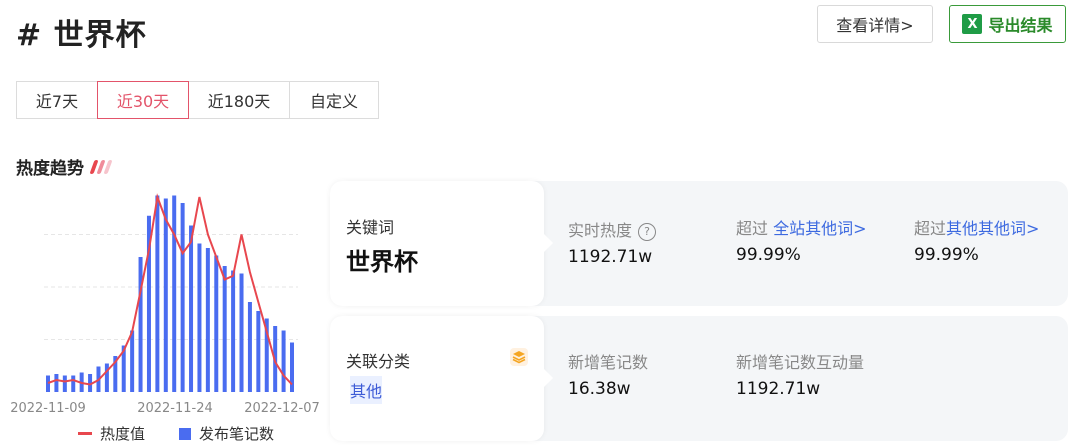 The height and width of the screenshot is (445, 1080). I want to click on interaction-label: 新增笔记数互动量, so click(800, 362).